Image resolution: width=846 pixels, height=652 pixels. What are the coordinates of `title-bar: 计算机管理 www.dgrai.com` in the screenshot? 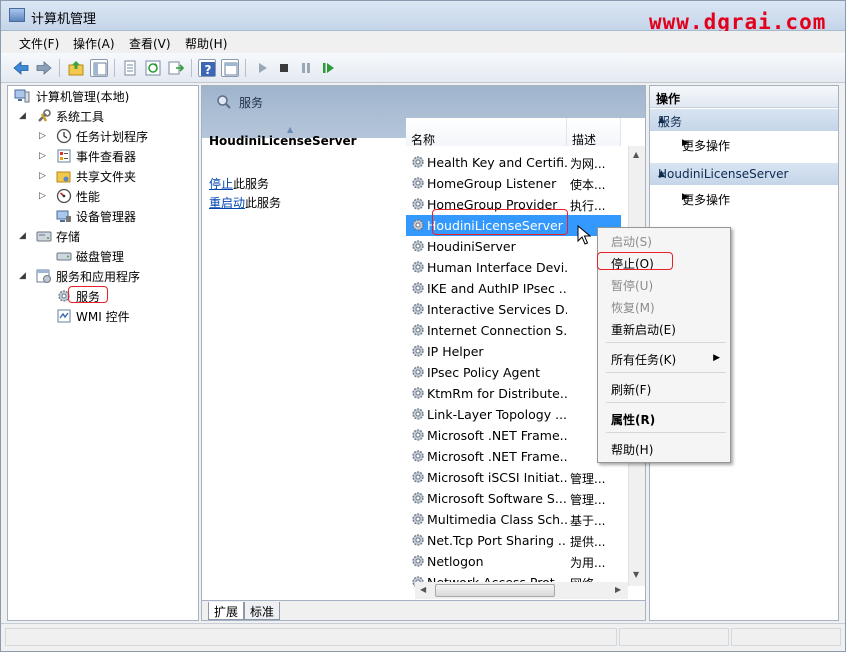 It's located at (423, 17).